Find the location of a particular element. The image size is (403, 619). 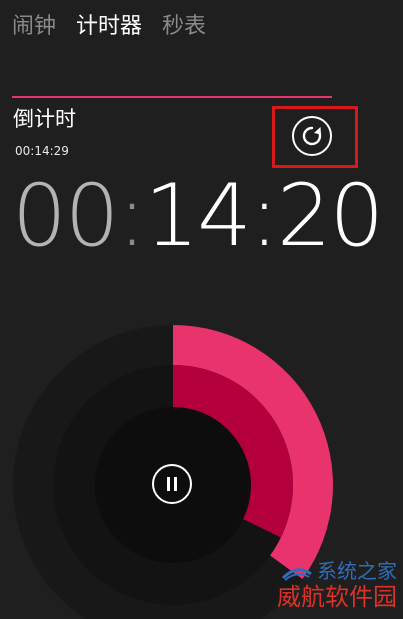

timer-set-duration: 00:14:29 is located at coordinates (42, 151).